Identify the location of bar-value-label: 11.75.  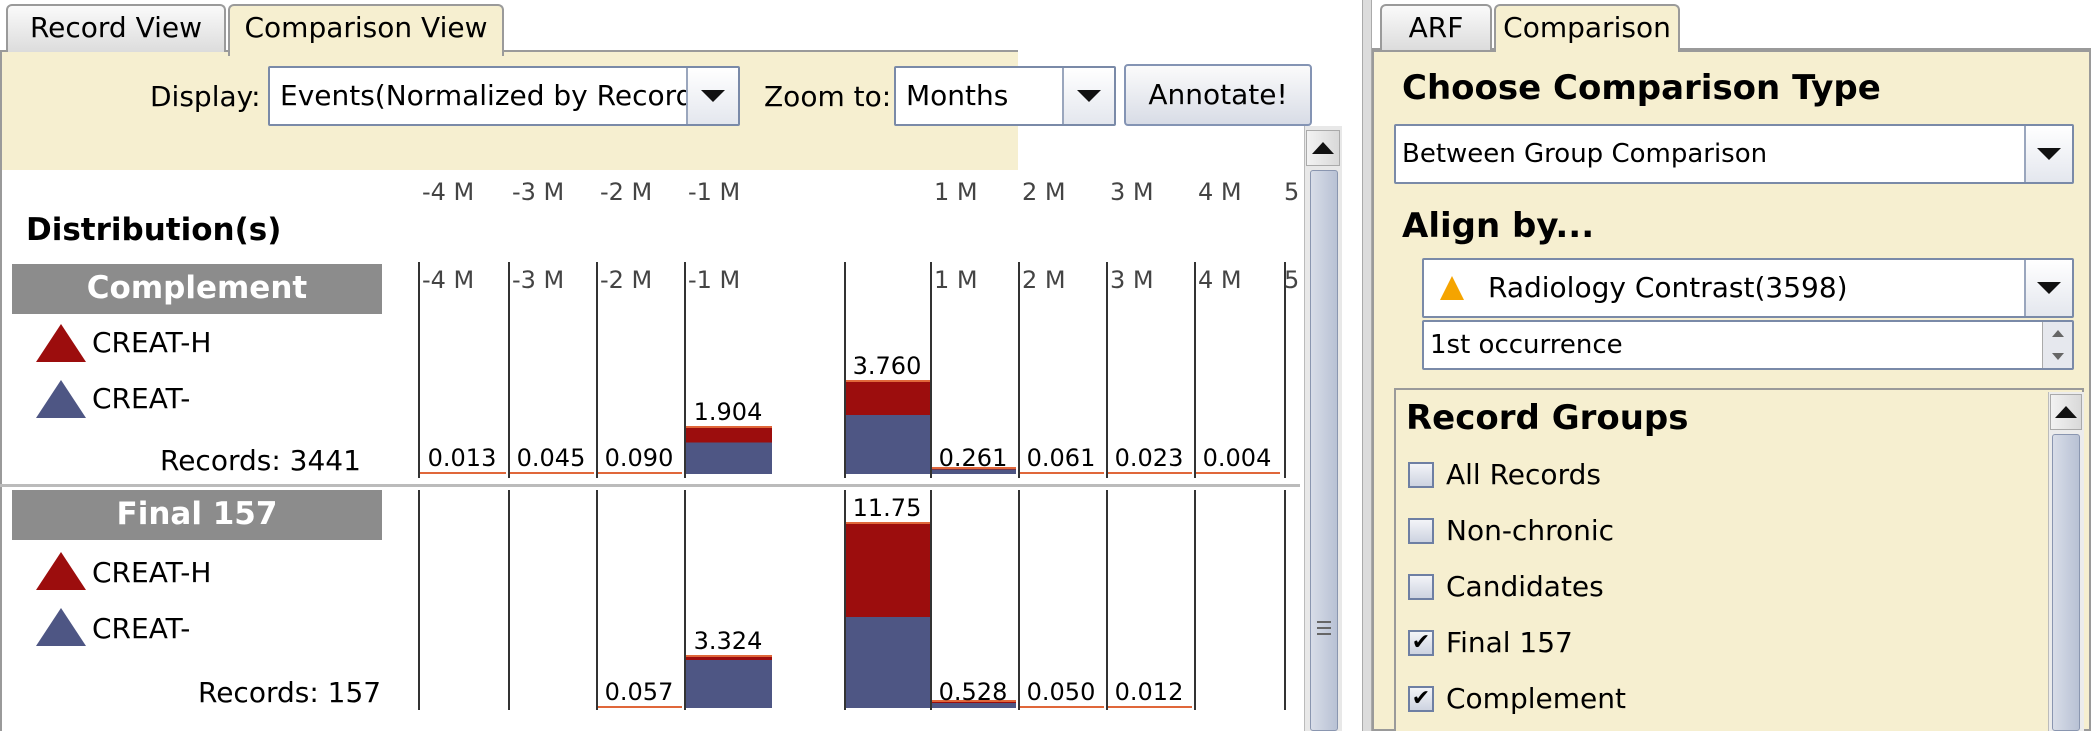
(887, 507).